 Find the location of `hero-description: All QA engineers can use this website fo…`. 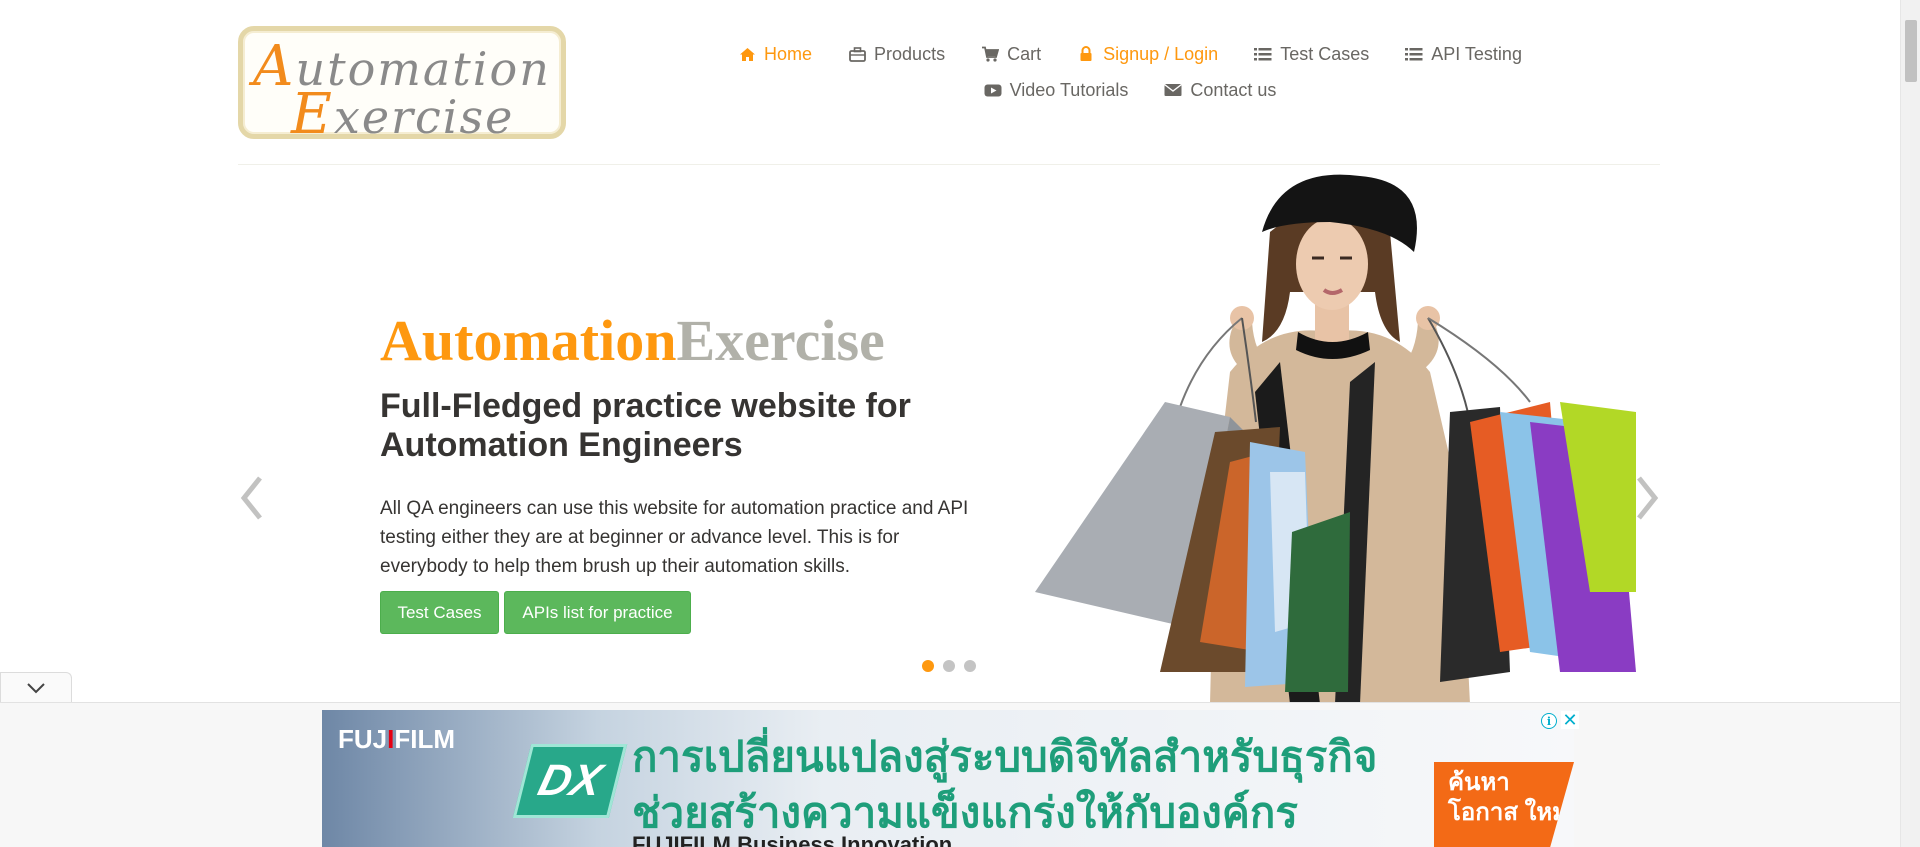

hero-description: All QA engineers can use this website fo… is located at coordinates (674, 537).